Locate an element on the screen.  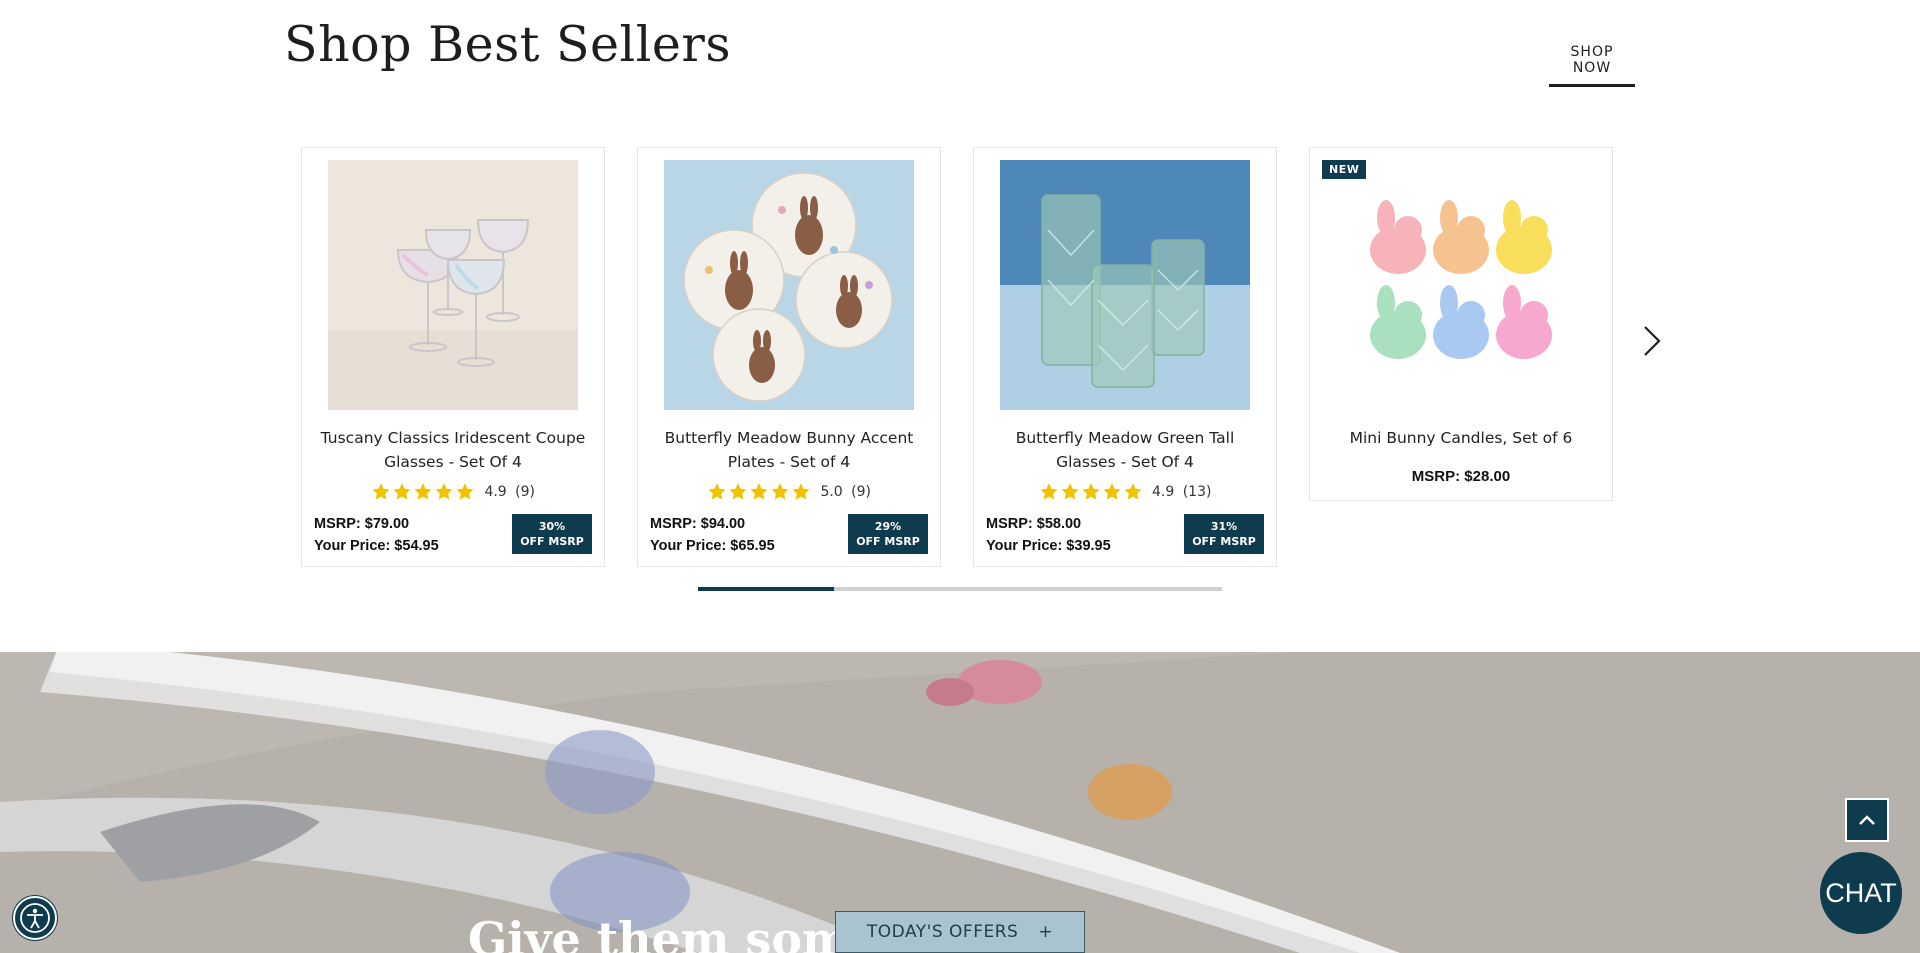
discount-badge: 30% OFF MSRP is located at coordinates (552, 534).